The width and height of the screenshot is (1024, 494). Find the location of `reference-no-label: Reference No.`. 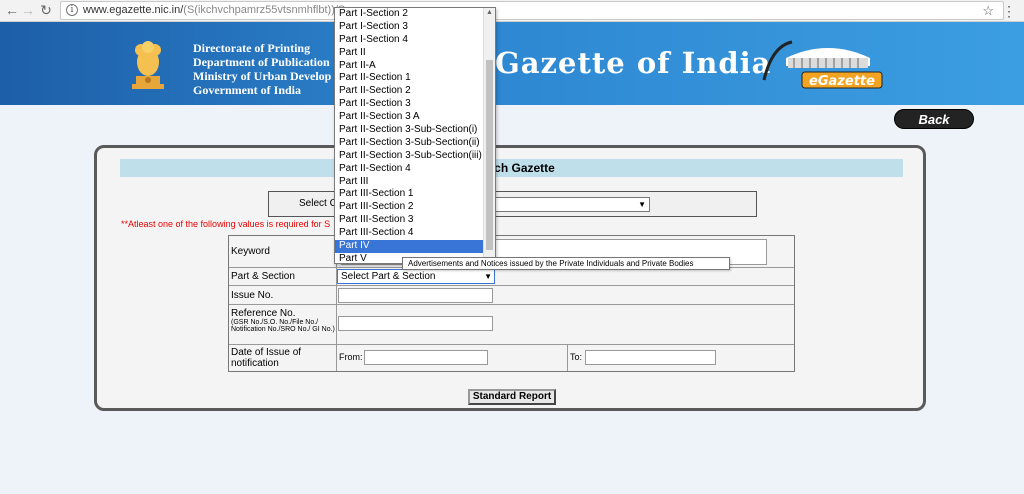

reference-no-label: Reference No. is located at coordinates (263, 313).